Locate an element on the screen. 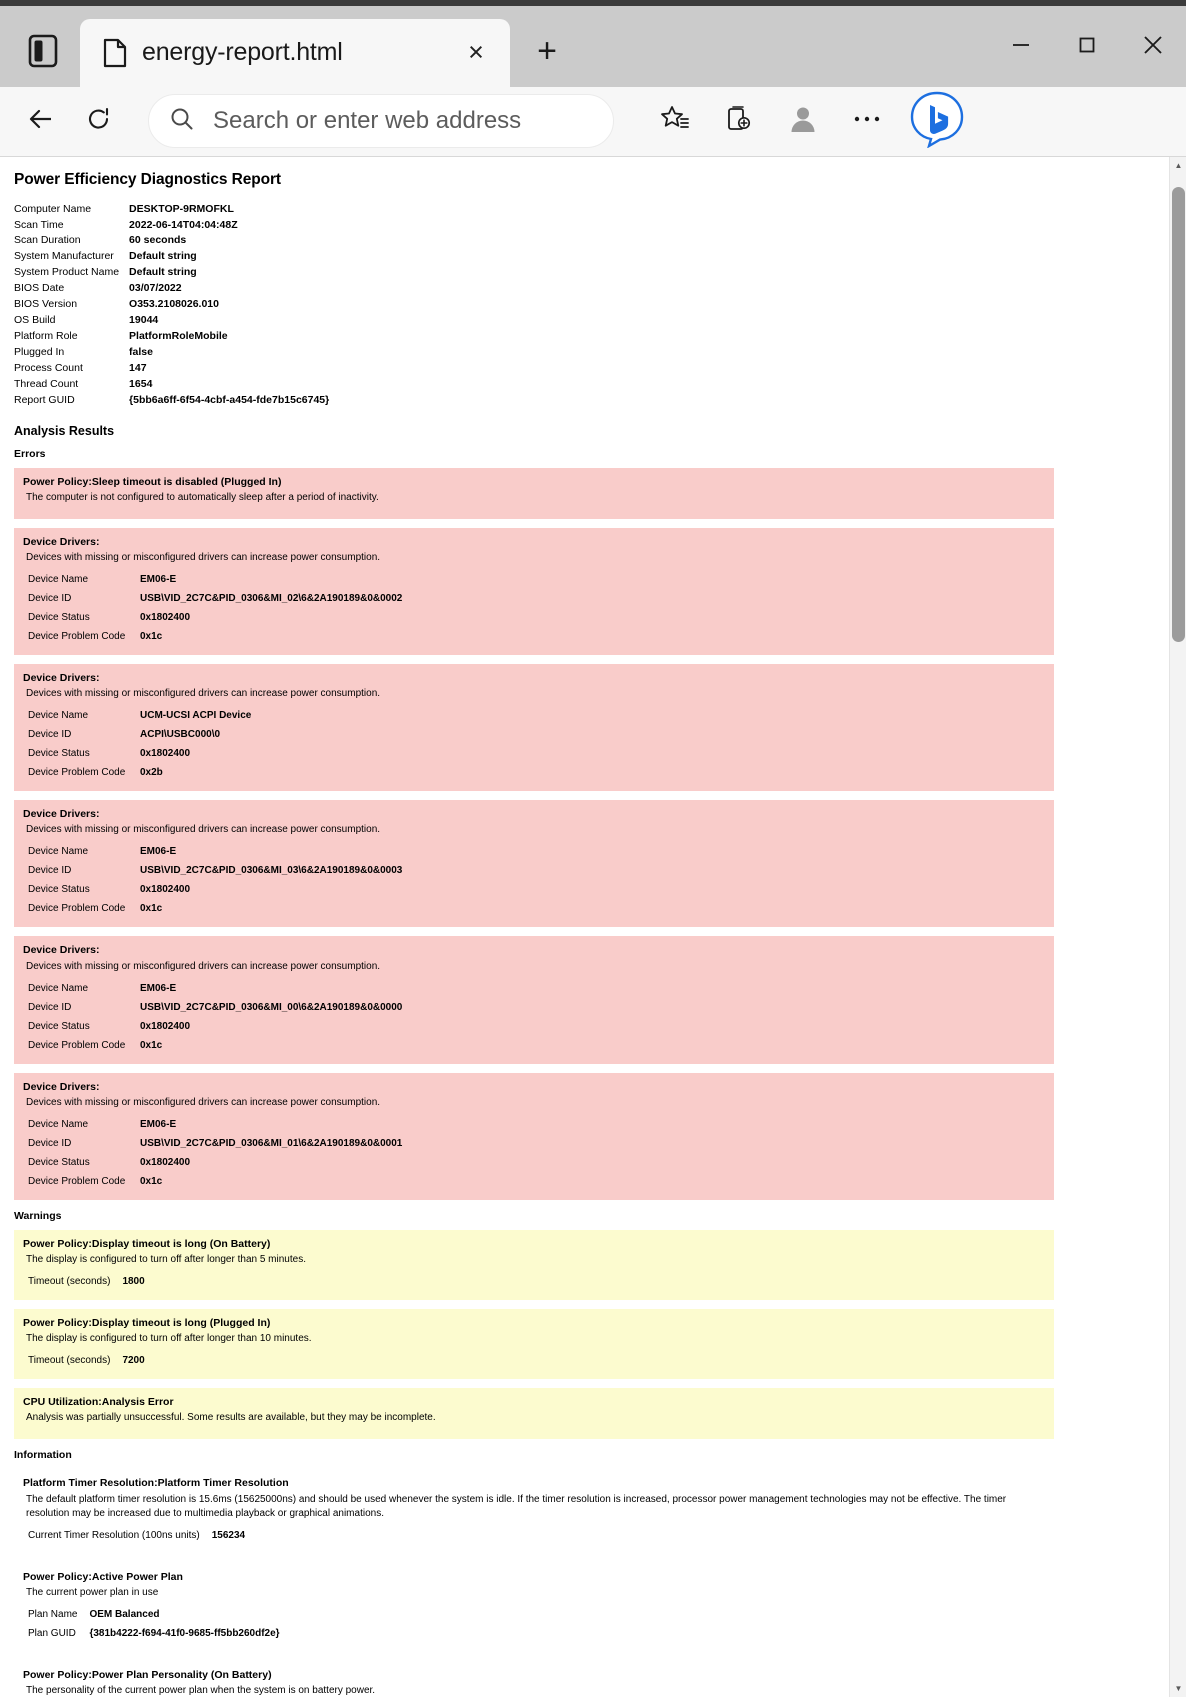 This screenshot has width=1186, height=1697. card-detail-table: Timeout (seconds) 7200 is located at coordinates (86, 1360).